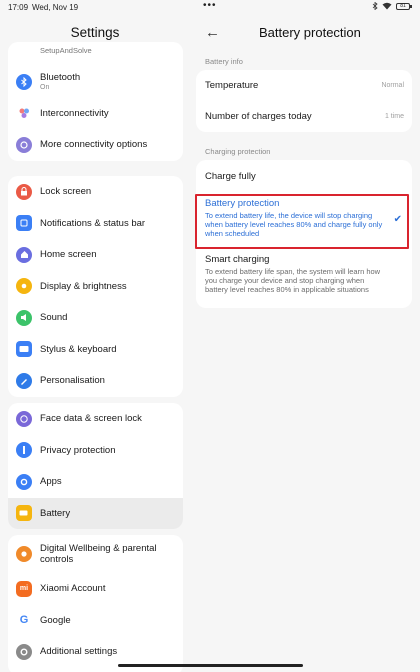  I want to click on notifications-icon, so click(24, 223).